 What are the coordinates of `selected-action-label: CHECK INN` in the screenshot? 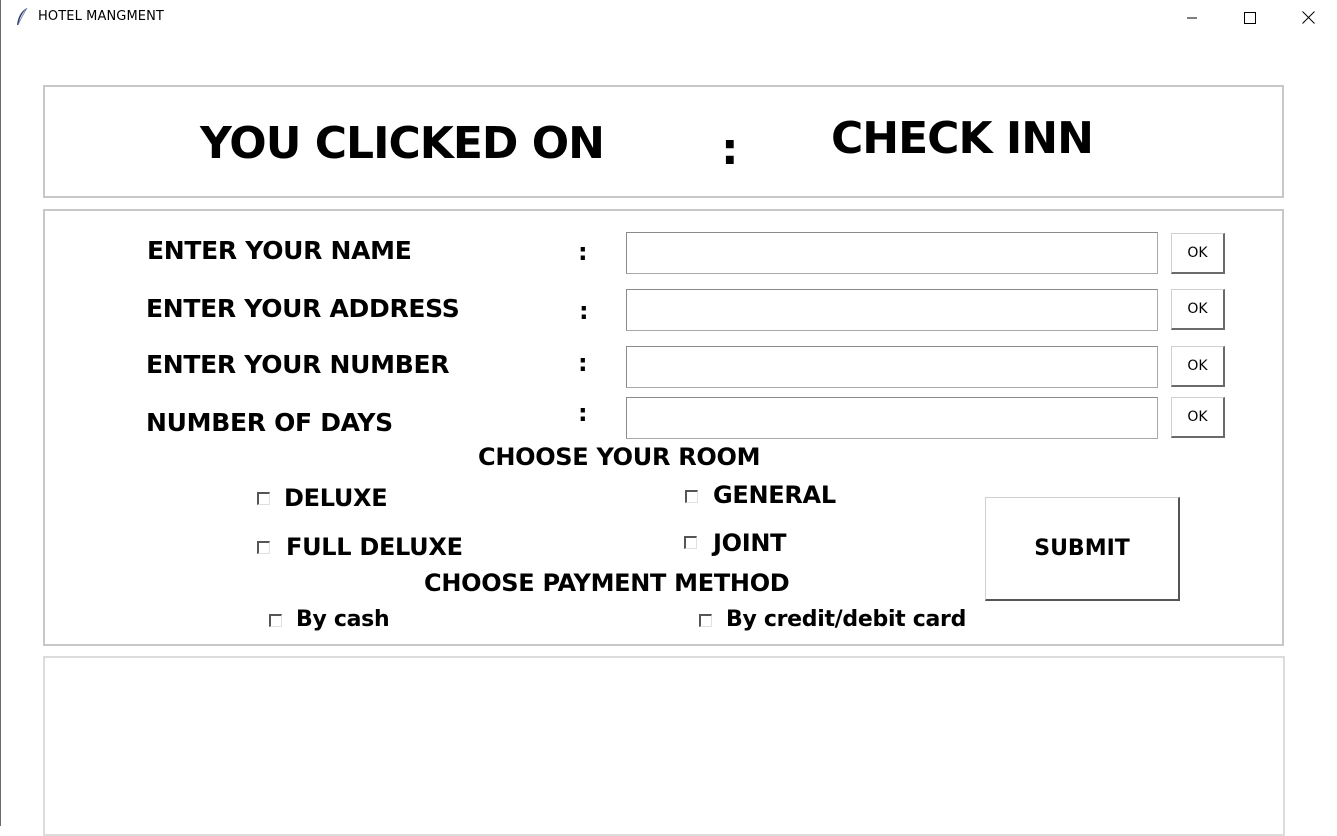 It's located at (962, 138).